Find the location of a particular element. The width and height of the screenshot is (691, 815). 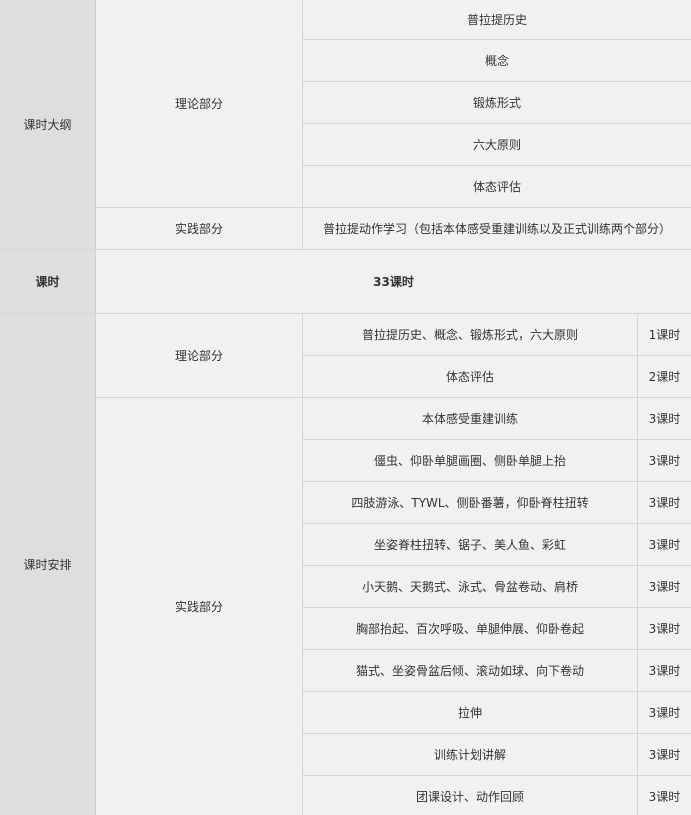

schedule-topic: 四肢游泳、TYWL、侧卧番薯，仰卧脊柱扭转 is located at coordinates (470, 503).